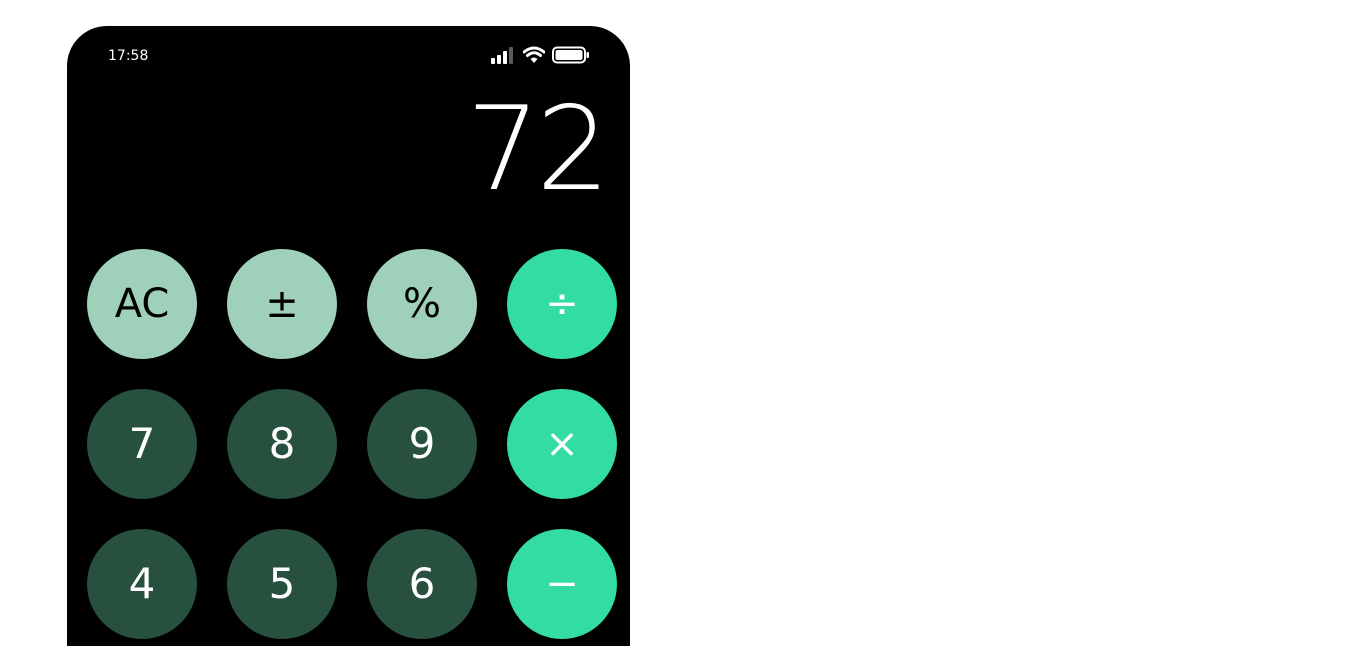 The width and height of the screenshot is (1346, 646). I want to click on digit-7-button: 7, so click(142, 444).